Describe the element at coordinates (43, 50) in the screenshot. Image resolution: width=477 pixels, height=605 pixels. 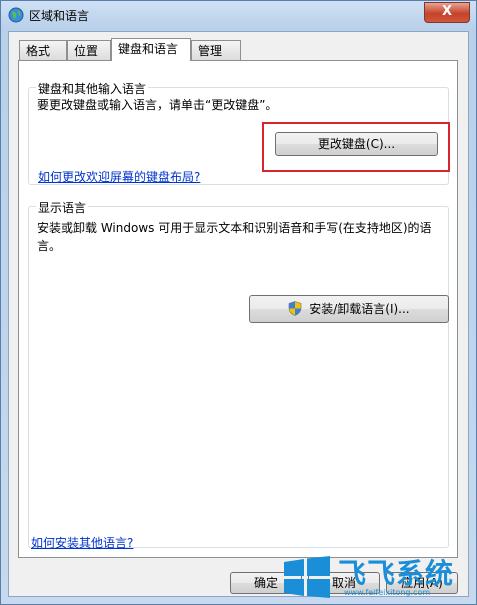
I see `tab-formats: 格式` at that location.